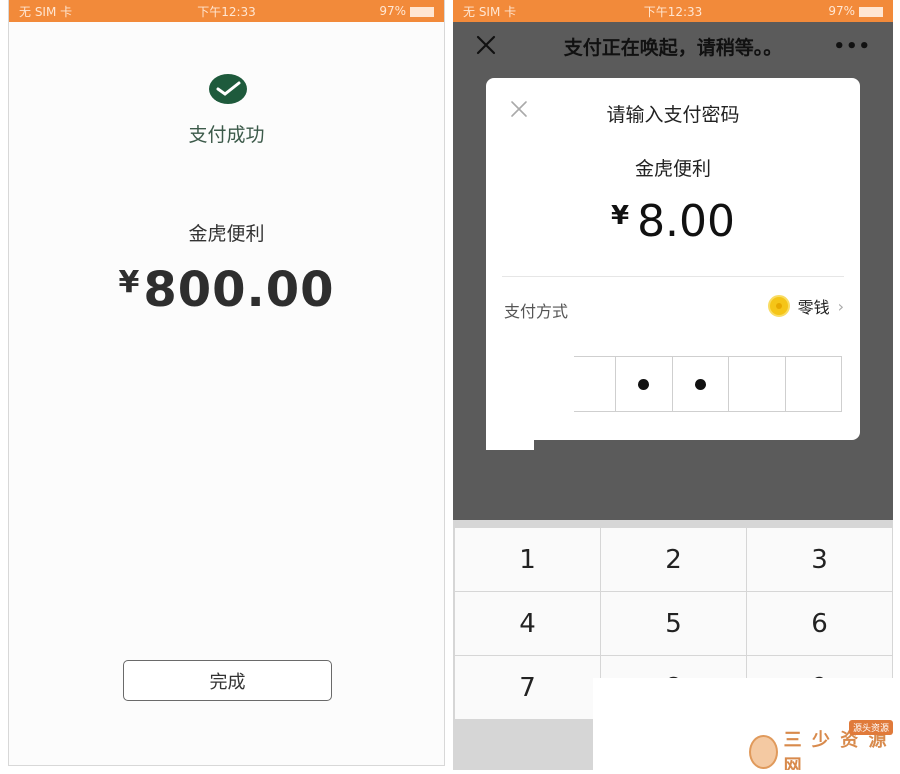 This screenshot has height=774, width=900. I want to click on key-6: 6, so click(819, 623).